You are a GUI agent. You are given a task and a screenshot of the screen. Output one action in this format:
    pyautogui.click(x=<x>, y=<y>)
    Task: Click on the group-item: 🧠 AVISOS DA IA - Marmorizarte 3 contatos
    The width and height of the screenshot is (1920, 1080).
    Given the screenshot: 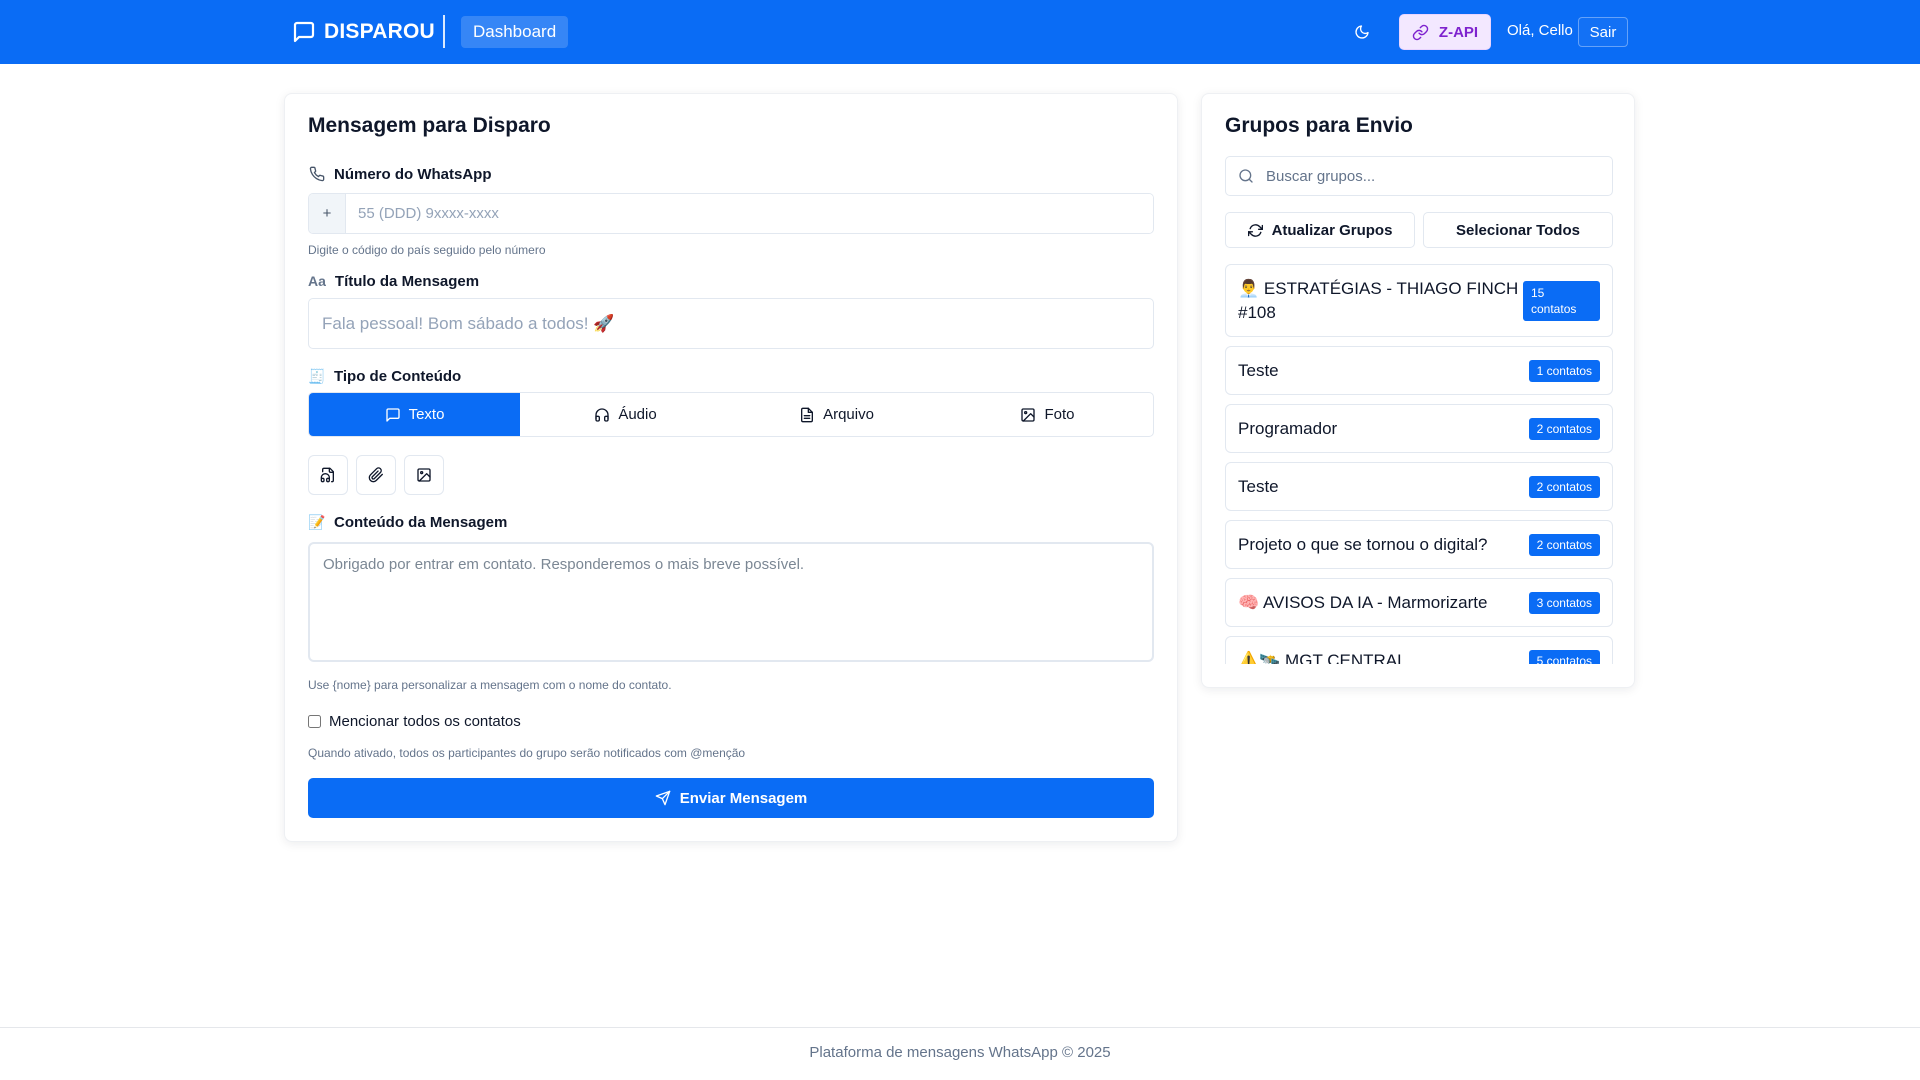 What is the action you would take?
    pyautogui.click(x=1419, y=602)
    